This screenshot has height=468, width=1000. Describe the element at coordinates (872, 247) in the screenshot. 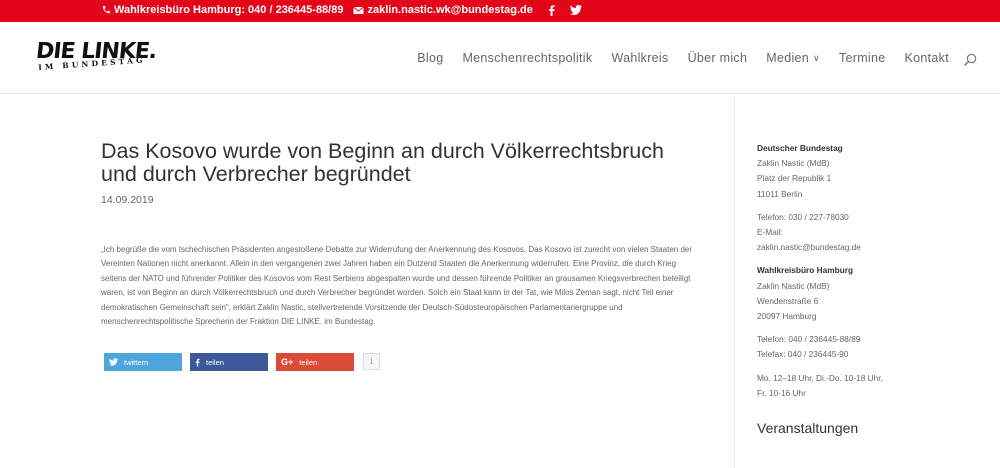

I see `bundestag-email-link: zaklin.nastic@bundestag.de` at that location.